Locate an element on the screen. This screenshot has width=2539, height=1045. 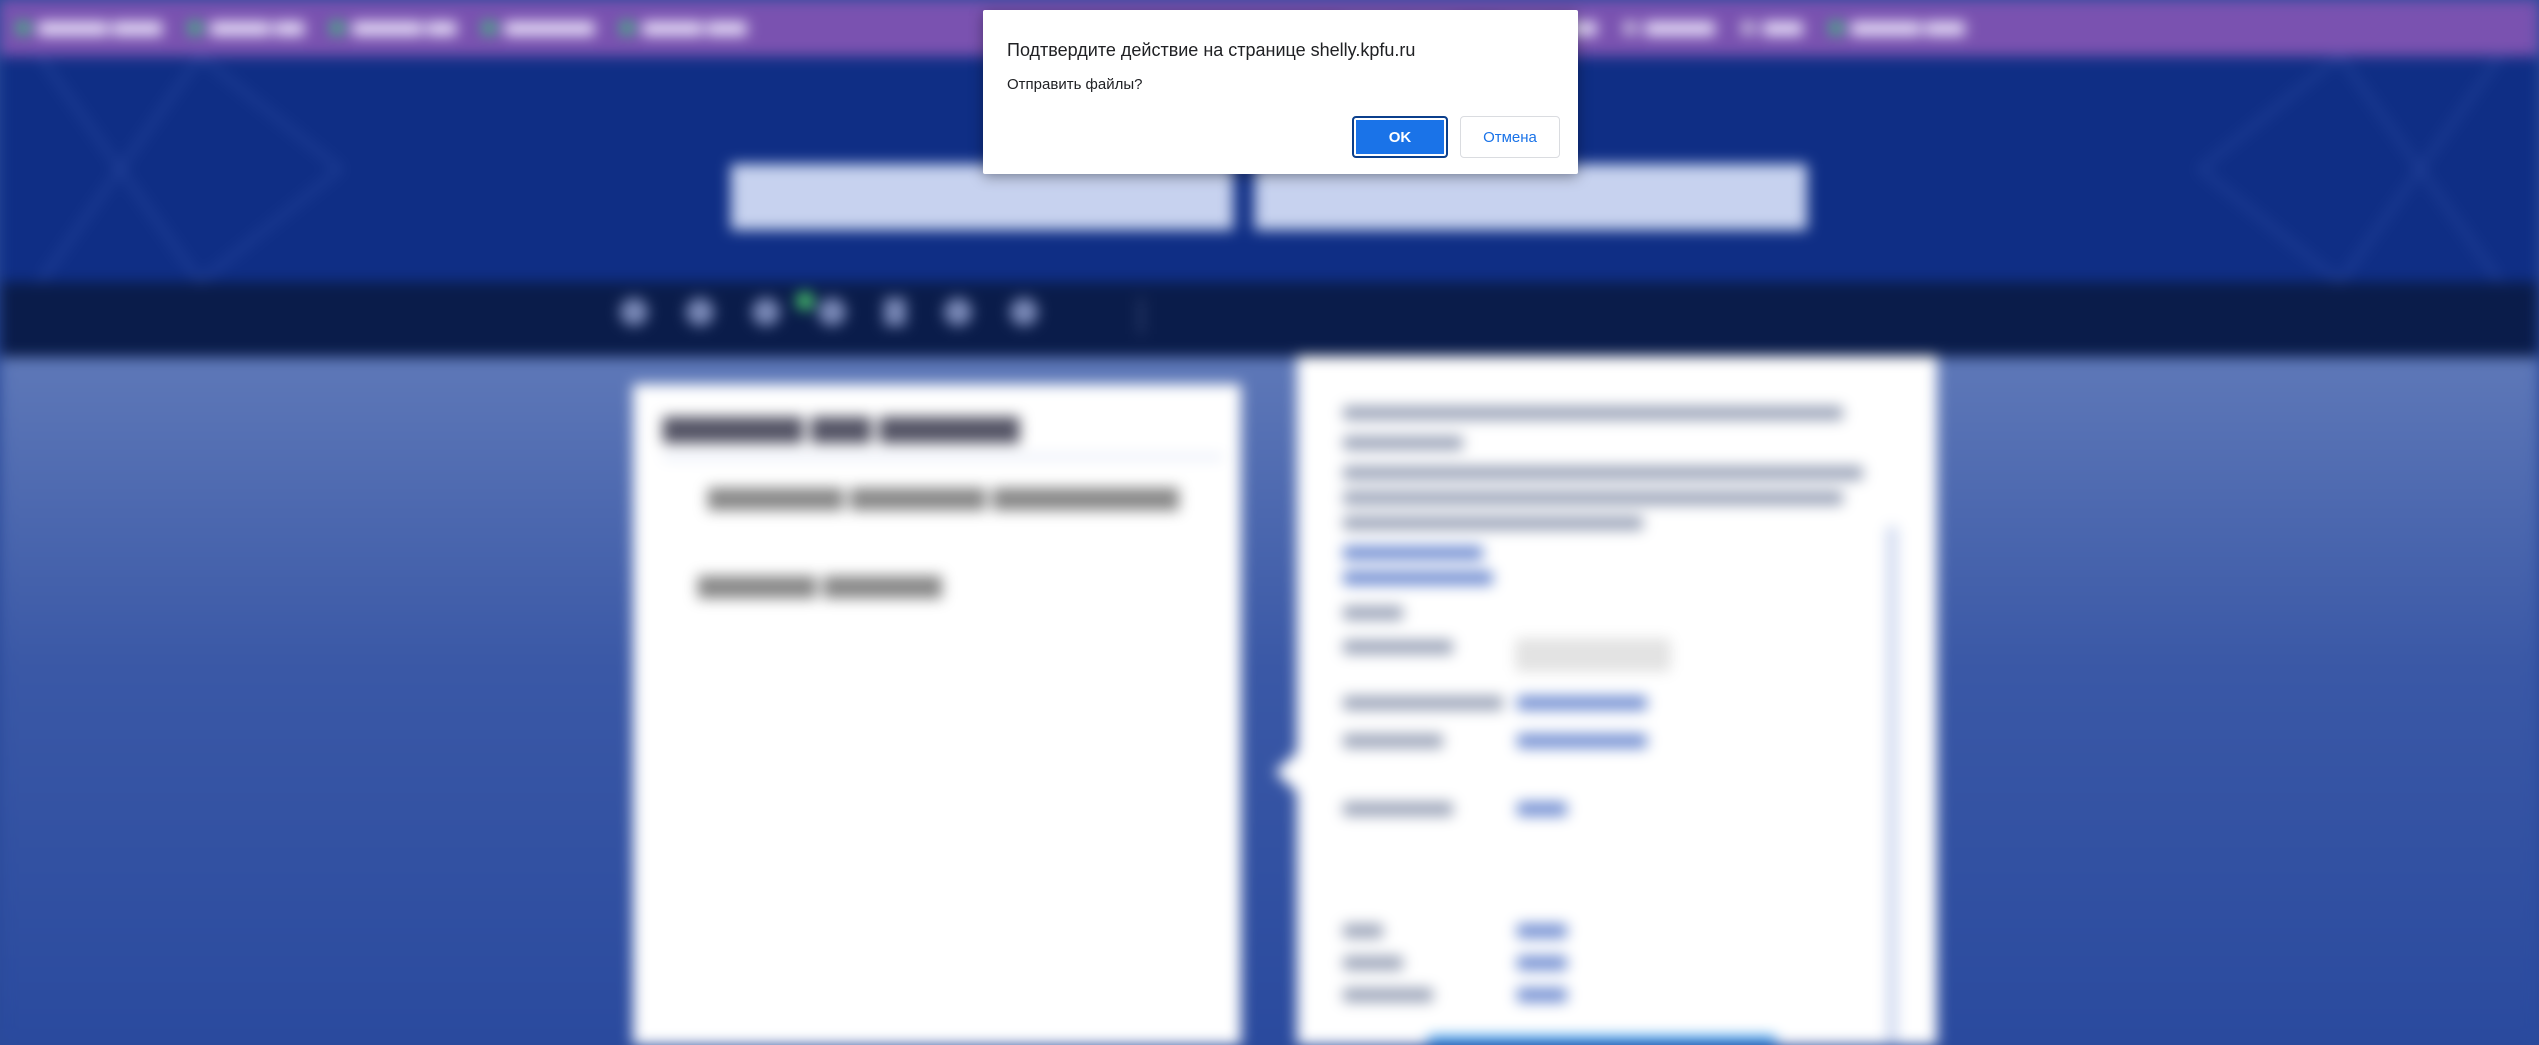
bookmark: ▇▇▇▇▇▇▇▇▇ is located at coordinates (538, 28).